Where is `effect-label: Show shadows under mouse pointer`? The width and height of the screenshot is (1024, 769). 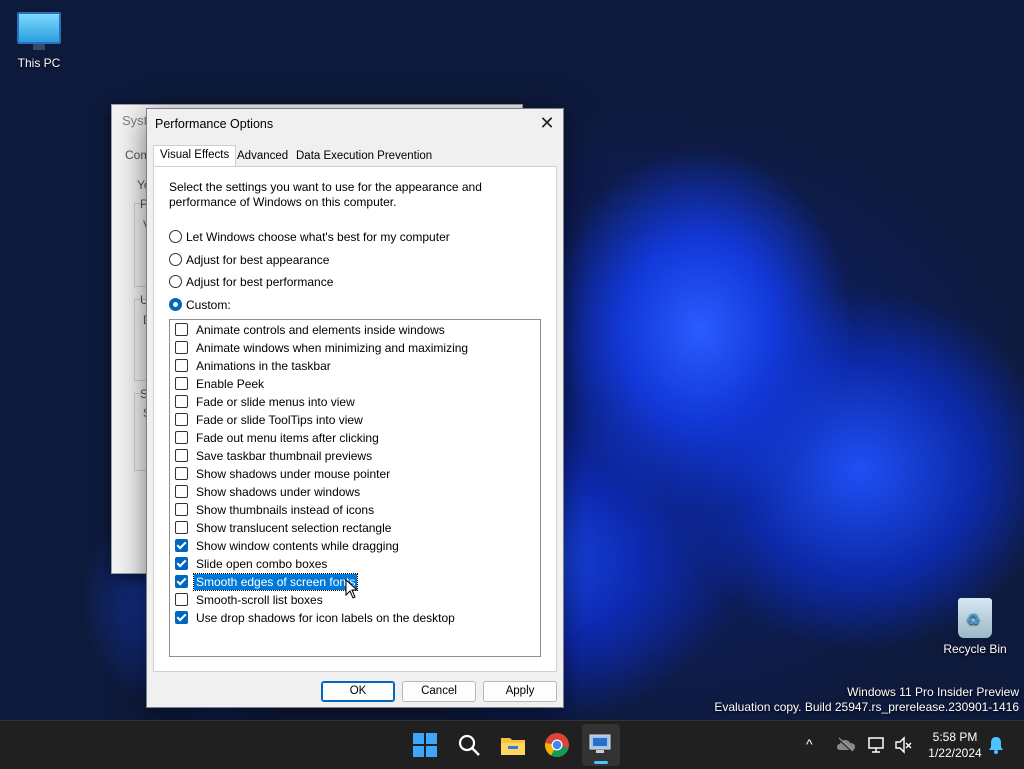
effect-label: Show shadows under mouse pointer is located at coordinates (293, 474).